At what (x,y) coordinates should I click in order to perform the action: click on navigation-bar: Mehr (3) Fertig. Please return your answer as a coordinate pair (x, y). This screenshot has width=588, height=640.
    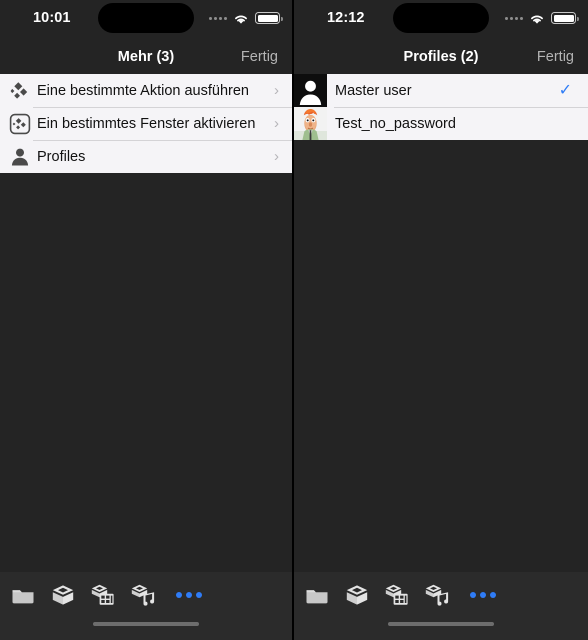
    Looking at the image, I should click on (146, 57).